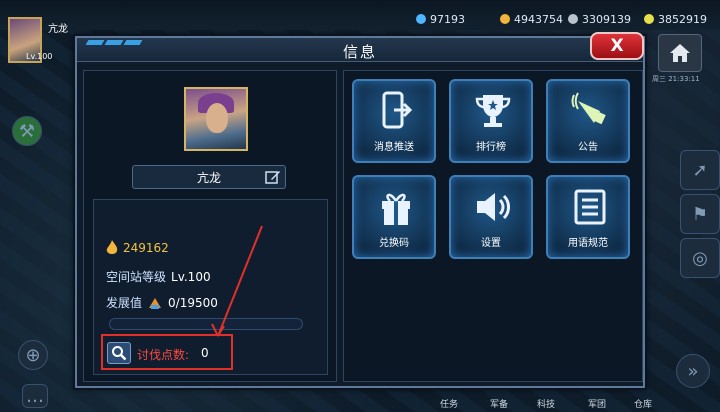 This screenshot has width=720, height=412. I want to click on rocket-icon: ➚, so click(700, 170).